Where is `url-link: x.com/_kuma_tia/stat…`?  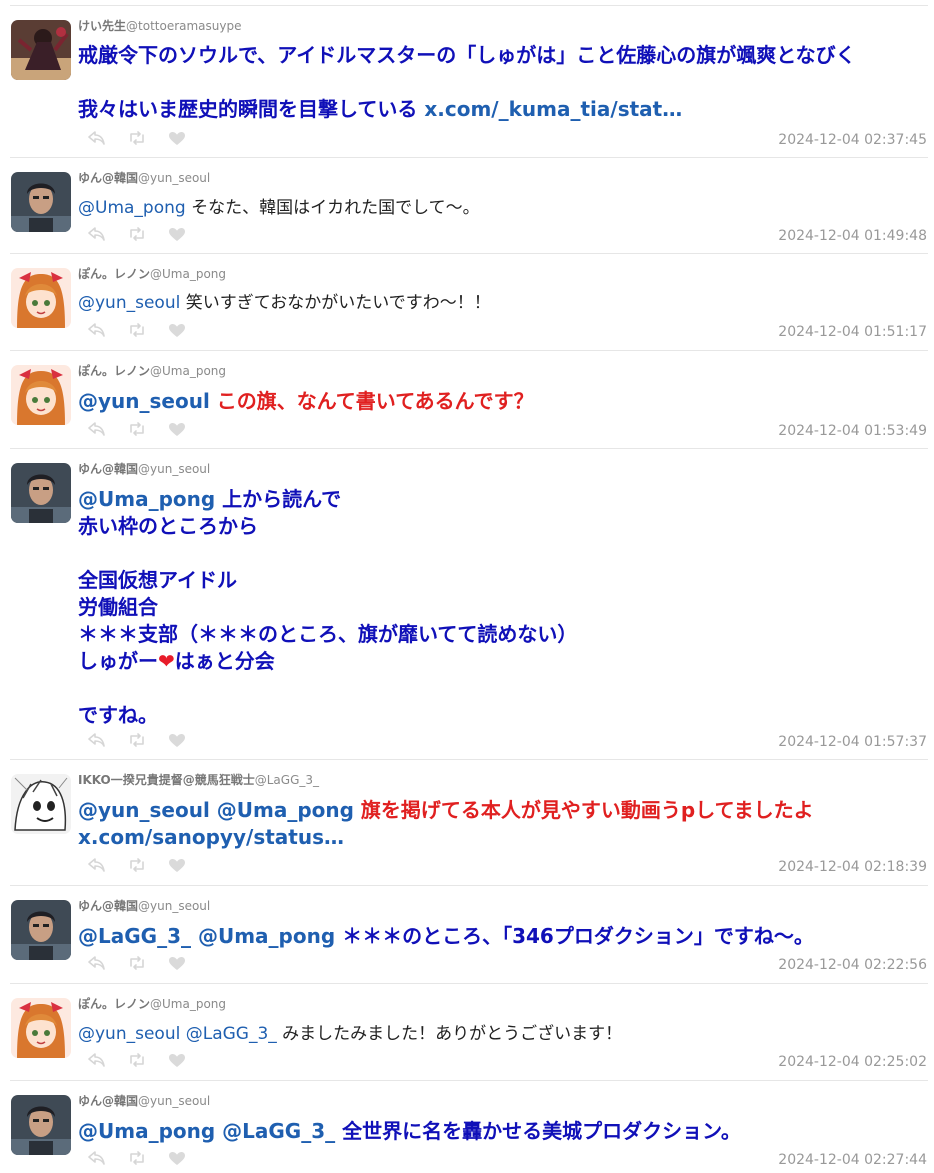
url-link: x.com/_kuma_tia/stat… is located at coordinates (553, 109).